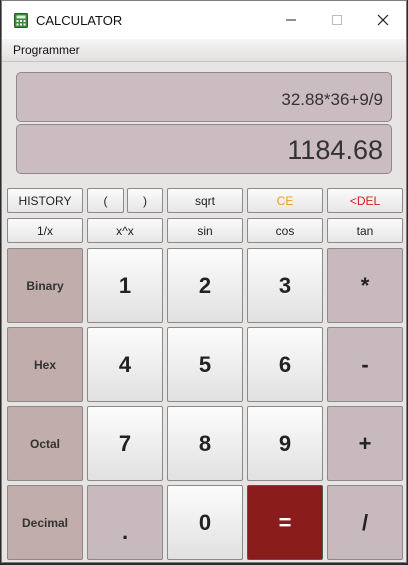  I want to click on decimal-mode-button: Decimal, so click(45, 522).